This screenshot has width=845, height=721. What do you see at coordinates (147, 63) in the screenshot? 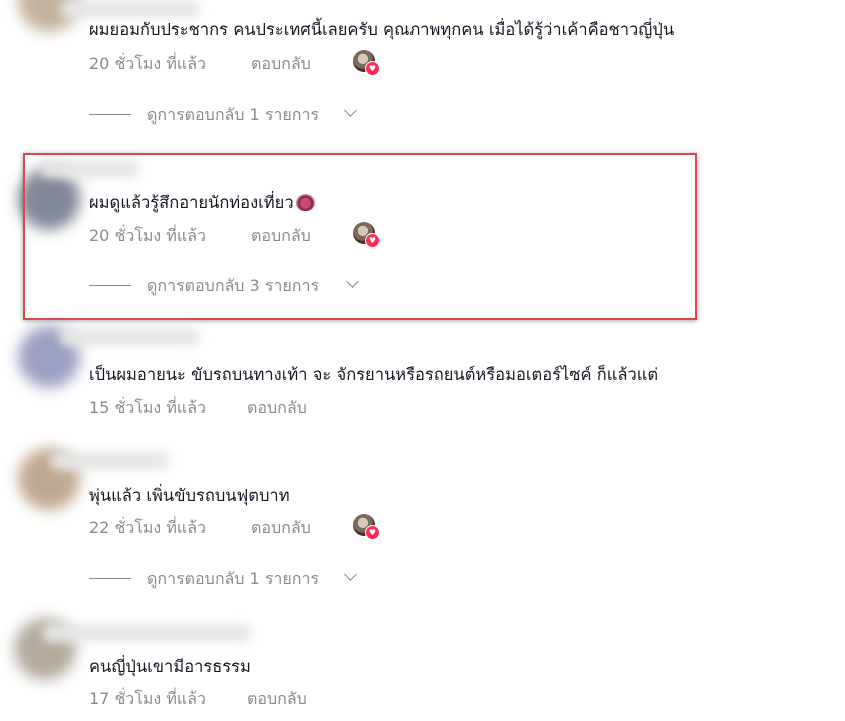
I see `comment-time: 20 ชั่วโมง ที่แล้ว` at bounding box center [147, 63].